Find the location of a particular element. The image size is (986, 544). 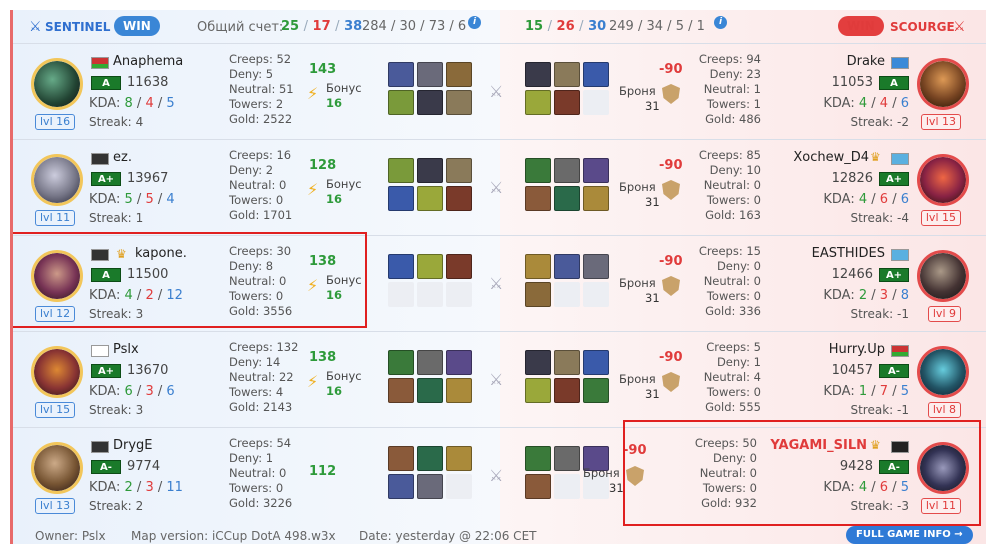

level-badge: lvl 13 is located at coordinates (940, 122).